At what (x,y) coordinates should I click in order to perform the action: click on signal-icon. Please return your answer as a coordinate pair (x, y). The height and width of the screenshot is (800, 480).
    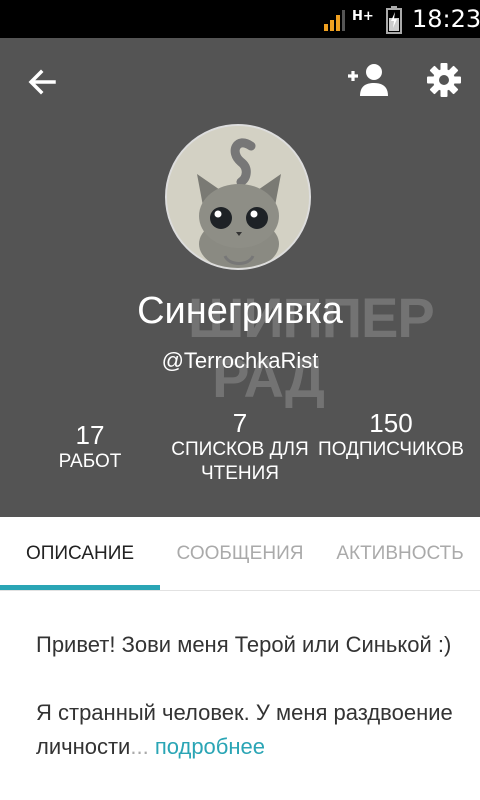
    Looking at the image, I should click on (334, 20).